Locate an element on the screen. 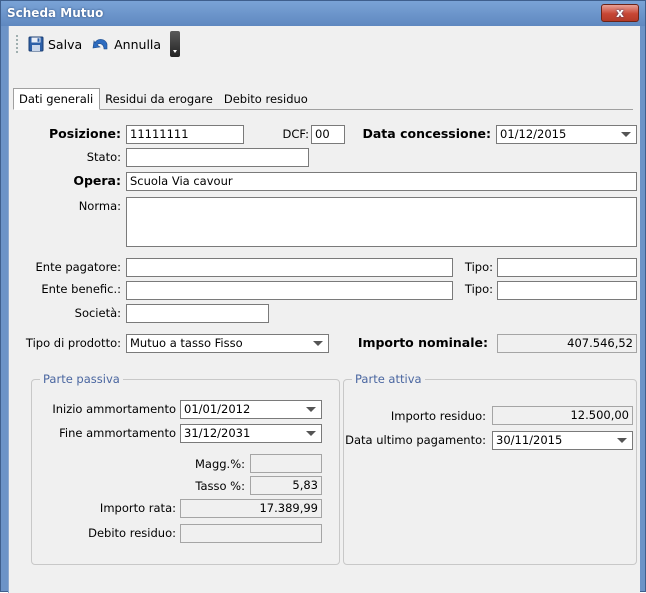  tasso-field: 5,83 is located at coordinates (286, 485).